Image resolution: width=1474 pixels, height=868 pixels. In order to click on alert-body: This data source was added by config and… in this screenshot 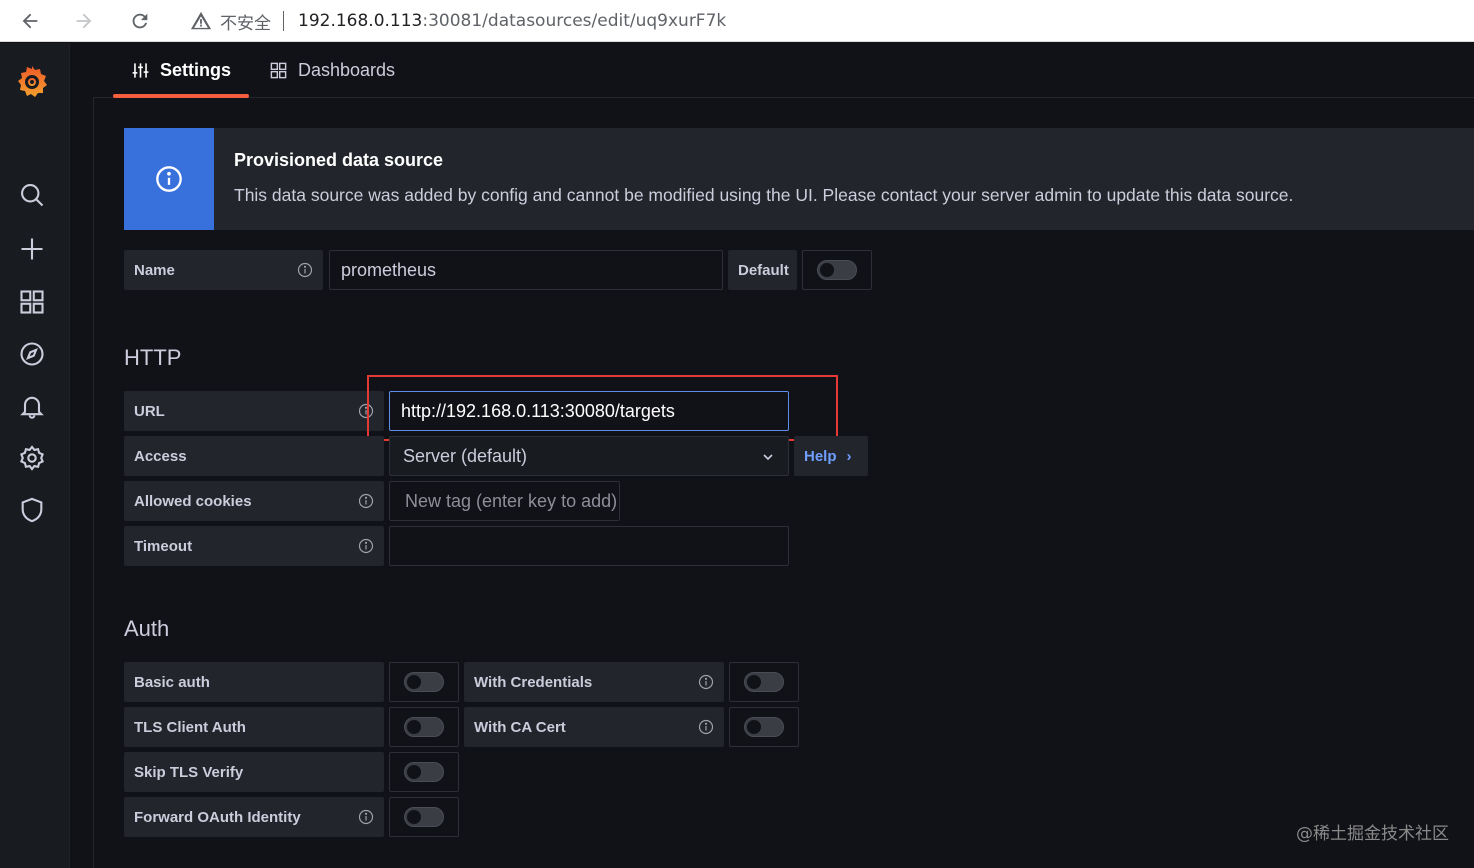, I will do `click(764, 195)`.